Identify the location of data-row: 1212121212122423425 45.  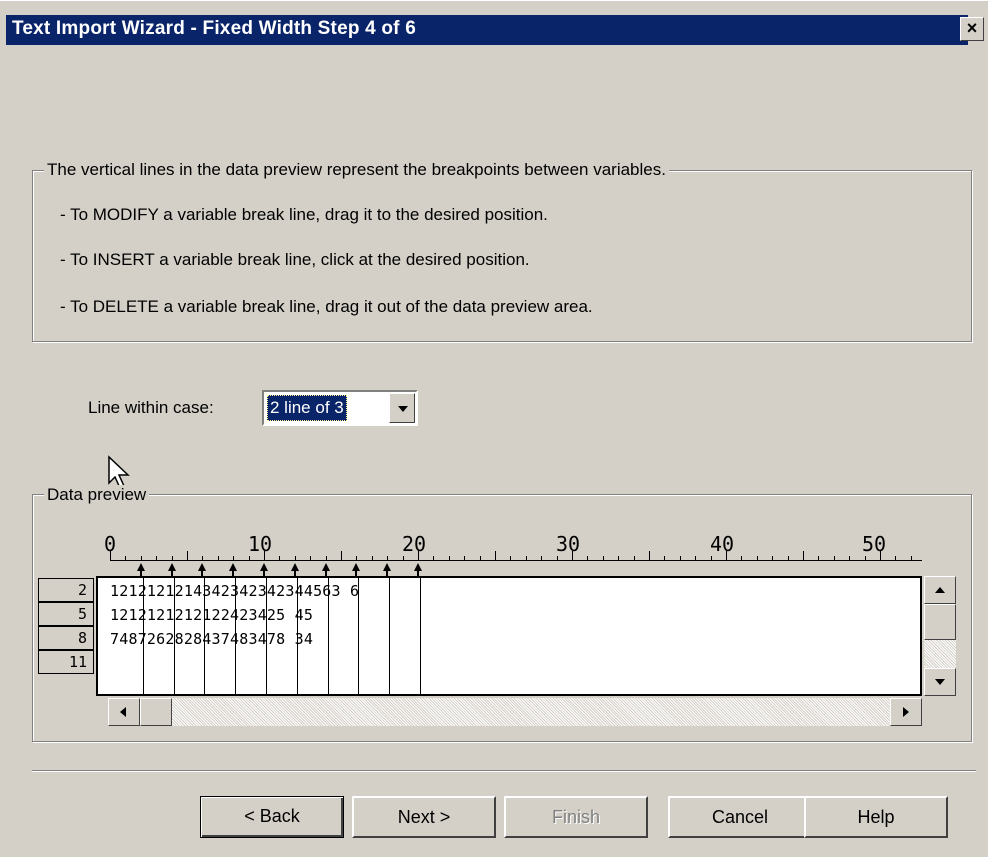
(212, 615).